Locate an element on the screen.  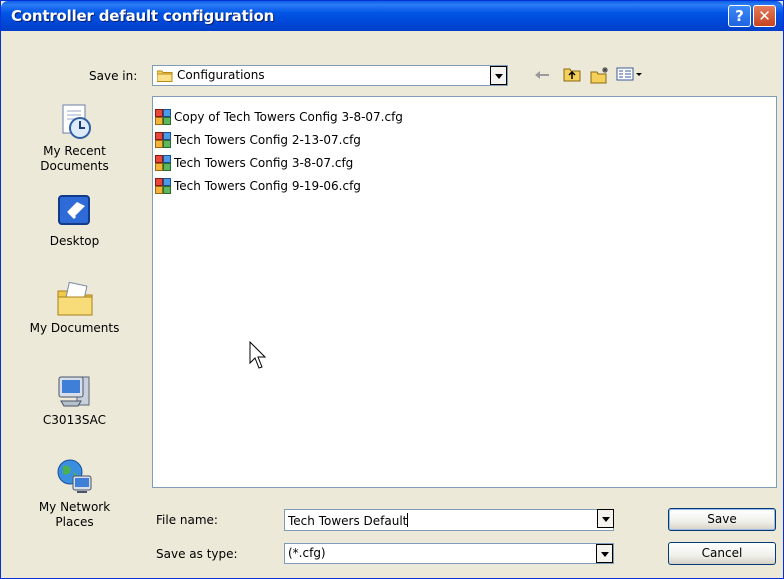
window-title: Controller default configuration is located at coordinates (143, 16).